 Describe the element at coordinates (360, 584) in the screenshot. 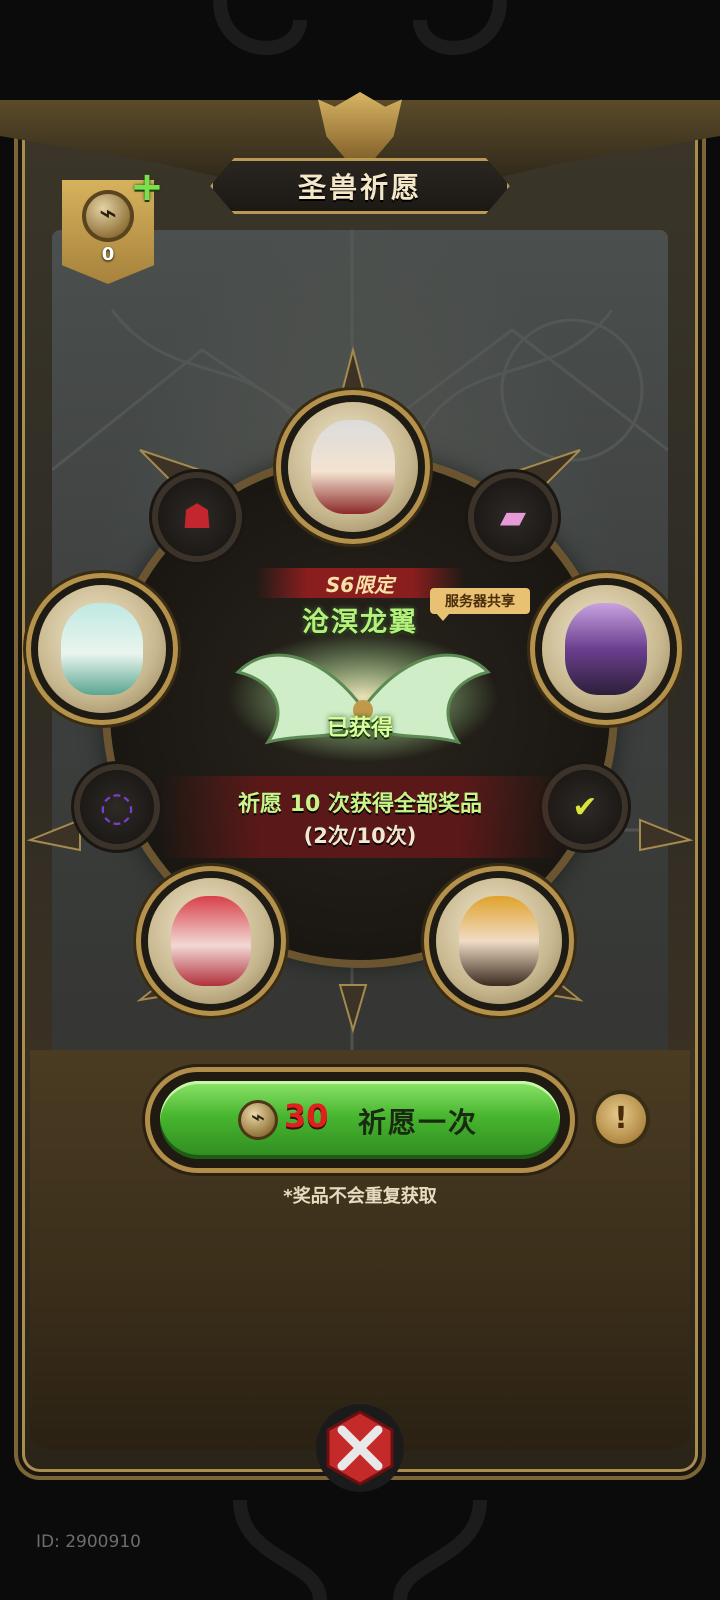

I see `limited-label: S6限定` at that location.